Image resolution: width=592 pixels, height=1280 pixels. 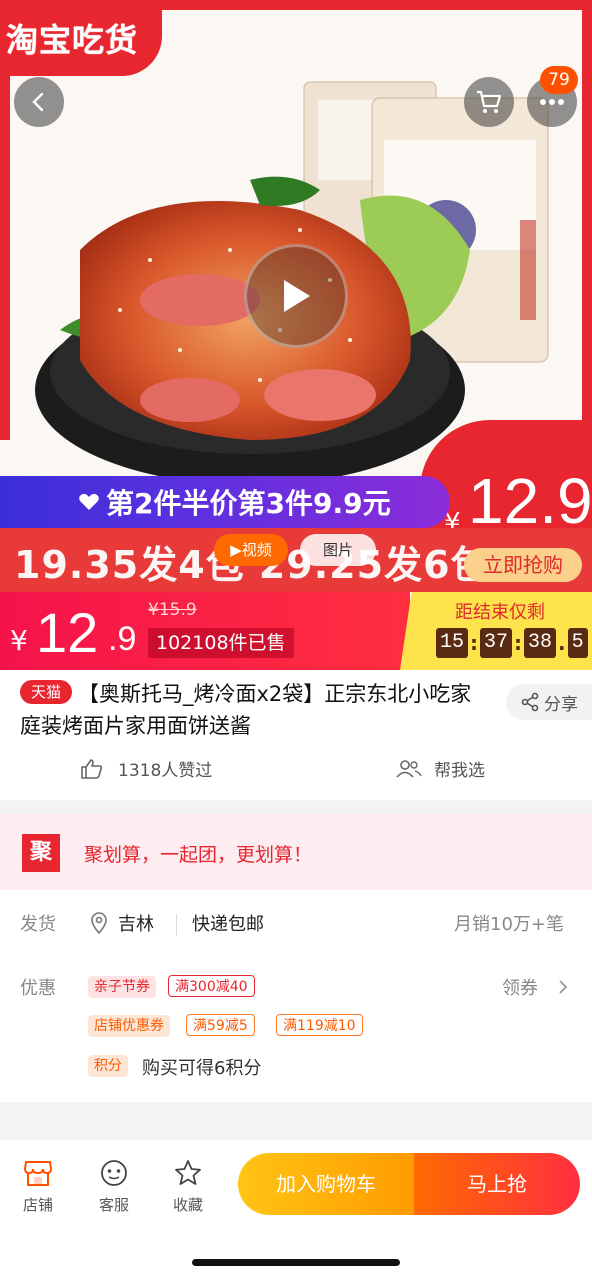 What do you see at coordinates (577, 643) in the screenshot?
I see `timer-tenths: 5` at bounding box center [577, 643].